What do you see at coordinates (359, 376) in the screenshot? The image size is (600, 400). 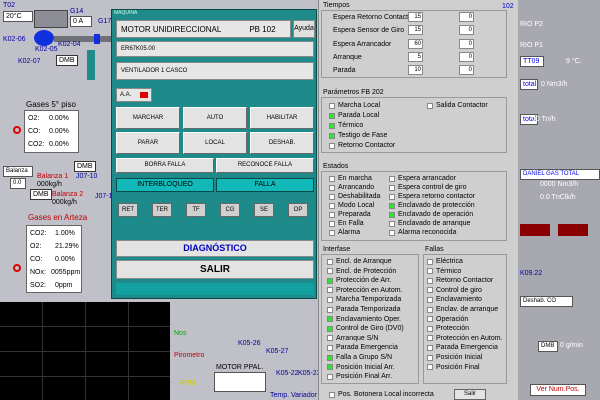 I see `interfase-row: Posición Final Arr.` at bounding box center [359, 376].